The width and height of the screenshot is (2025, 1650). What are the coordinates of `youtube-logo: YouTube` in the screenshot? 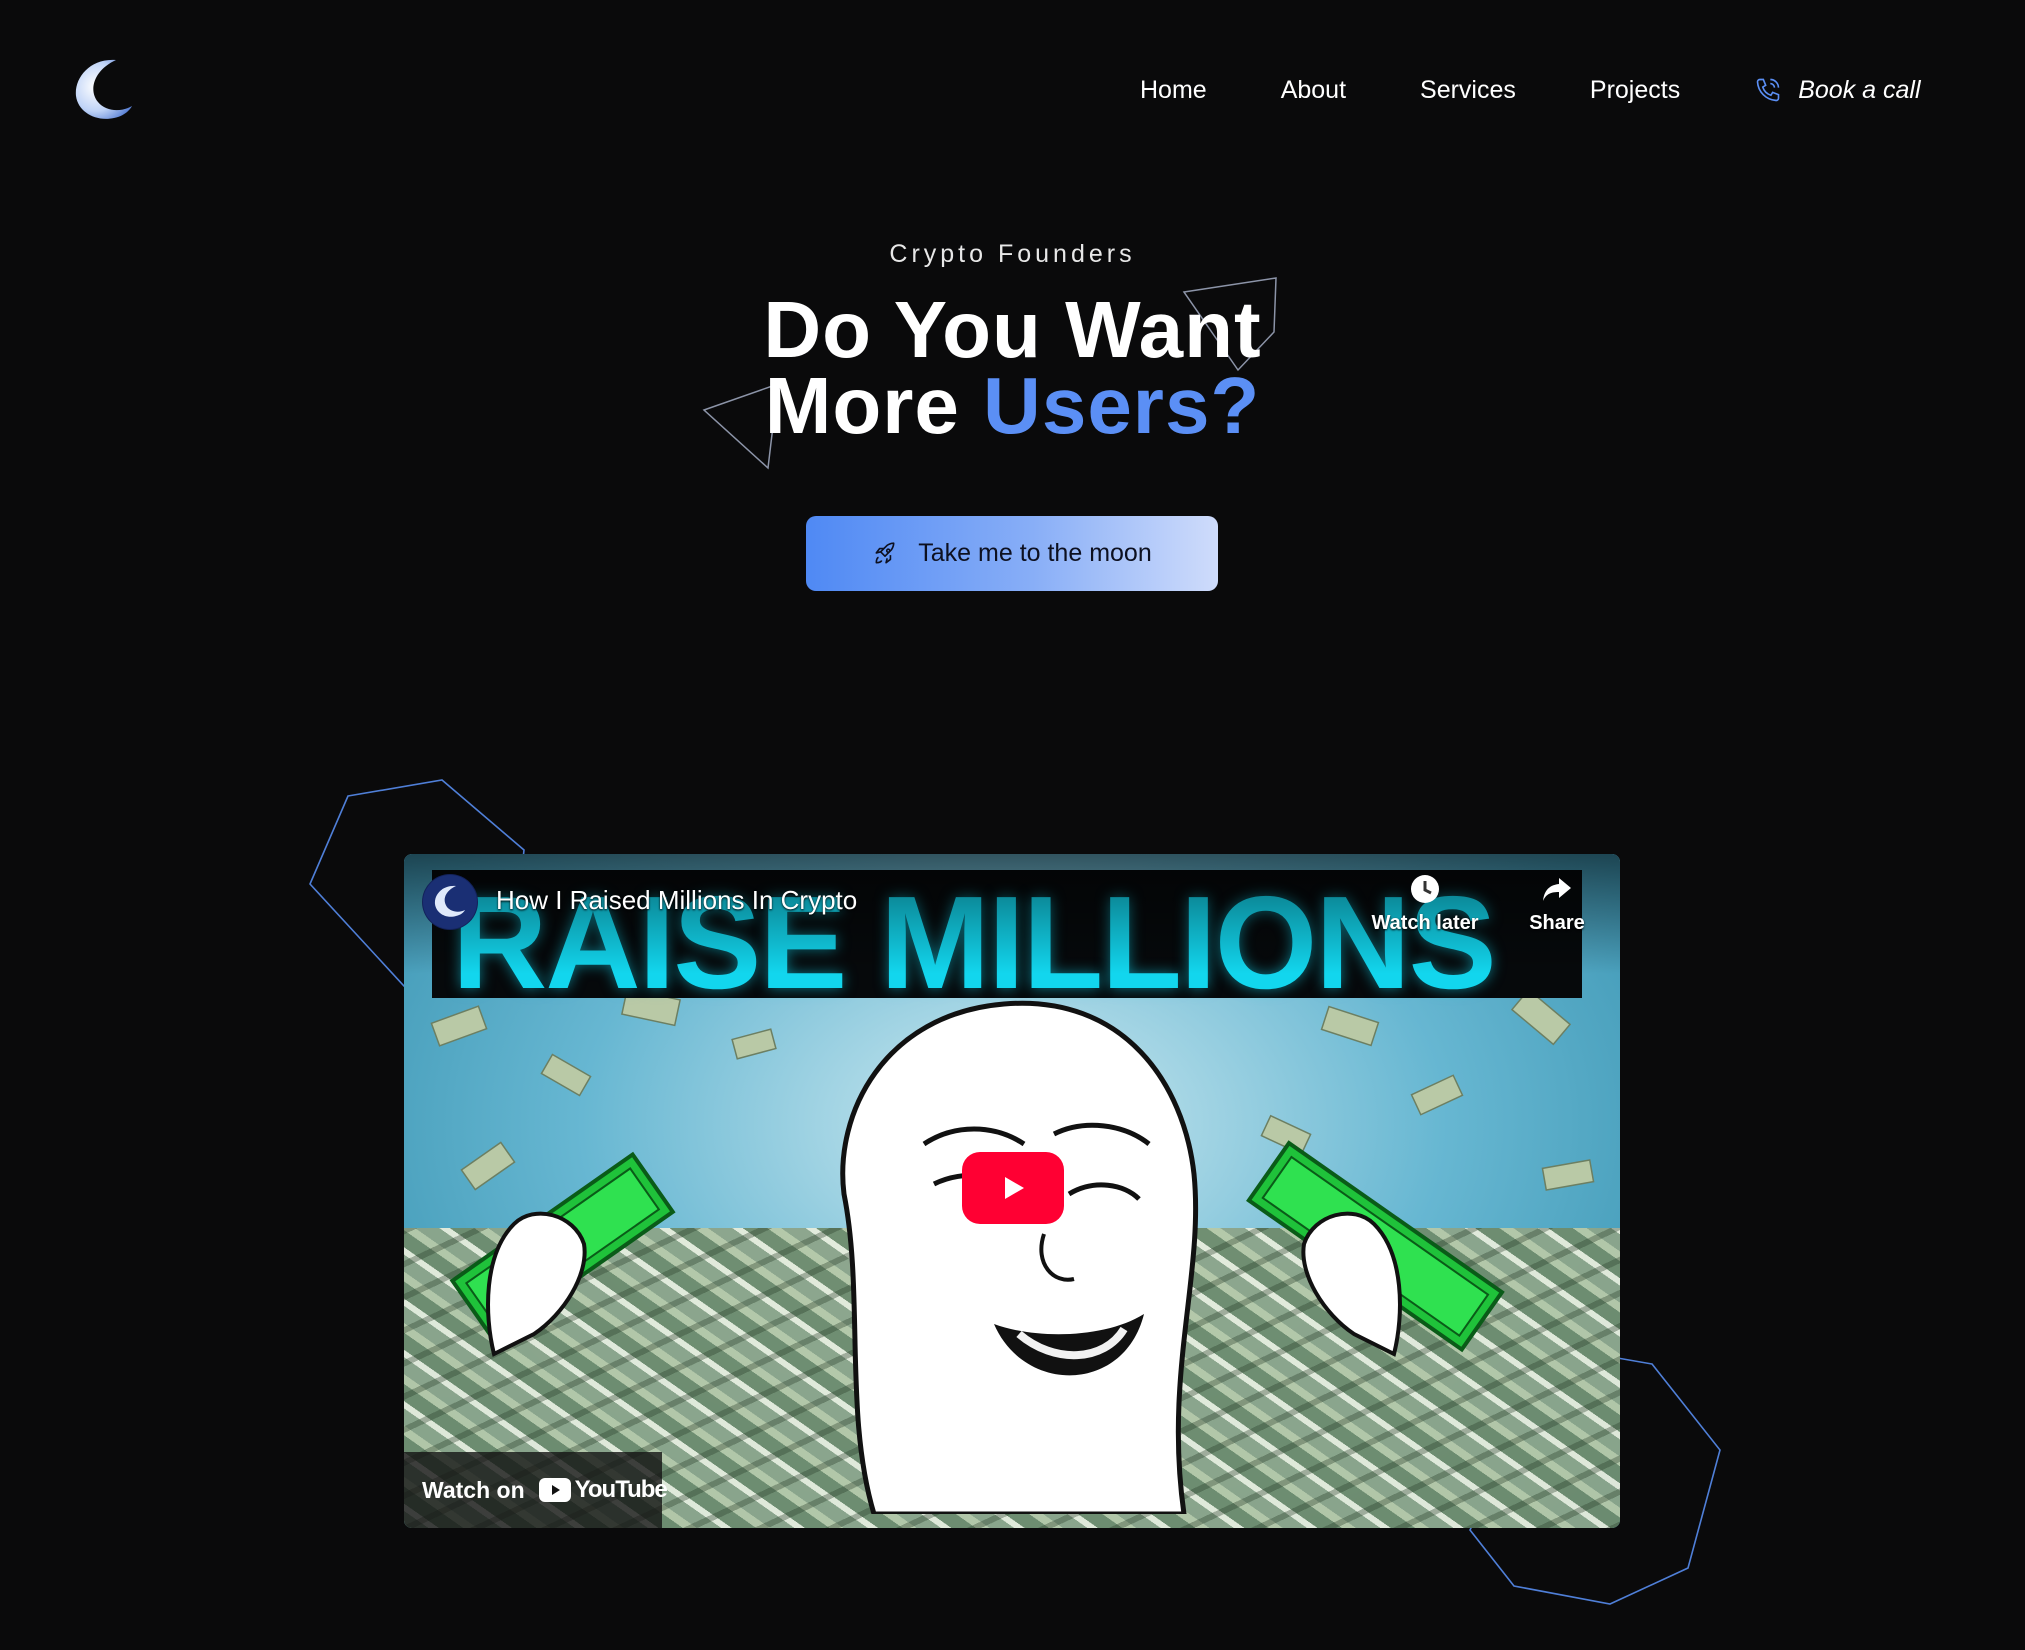 It's located at (603, 1490).